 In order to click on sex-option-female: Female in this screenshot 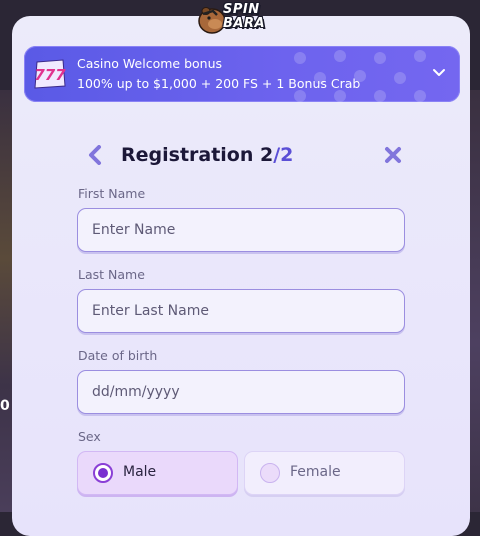, I will do `click(324, 473)`.